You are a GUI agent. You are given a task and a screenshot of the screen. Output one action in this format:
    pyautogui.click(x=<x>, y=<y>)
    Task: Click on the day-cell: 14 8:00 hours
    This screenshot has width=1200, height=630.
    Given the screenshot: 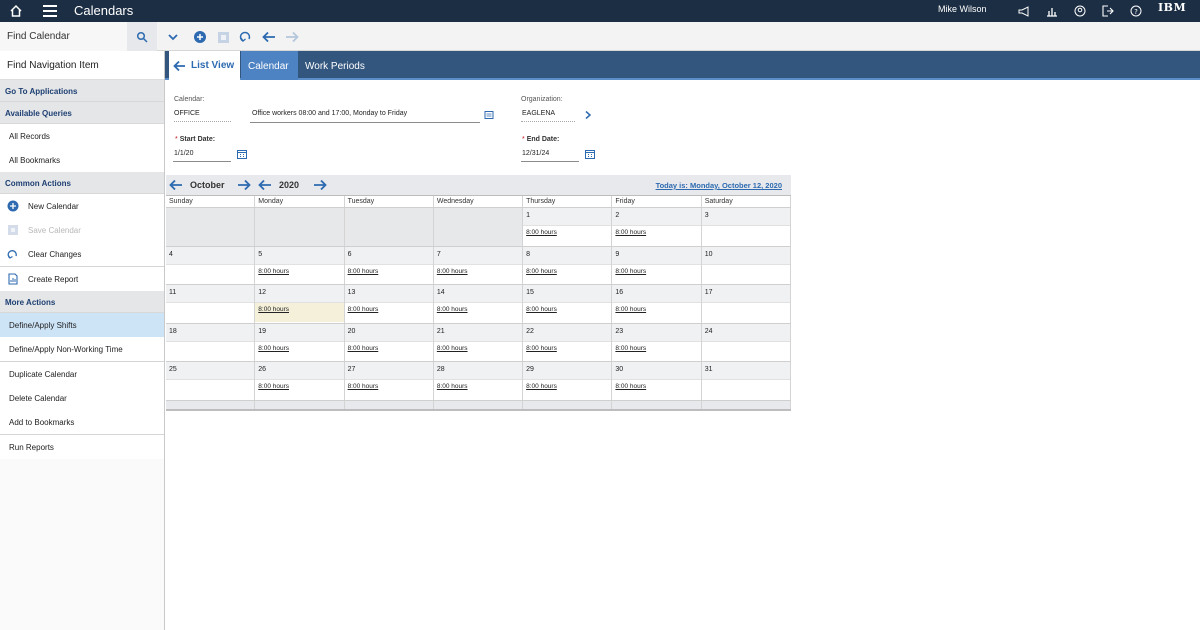 What is the action you would take?
    pyautogui.click(x=478, y=304)
    